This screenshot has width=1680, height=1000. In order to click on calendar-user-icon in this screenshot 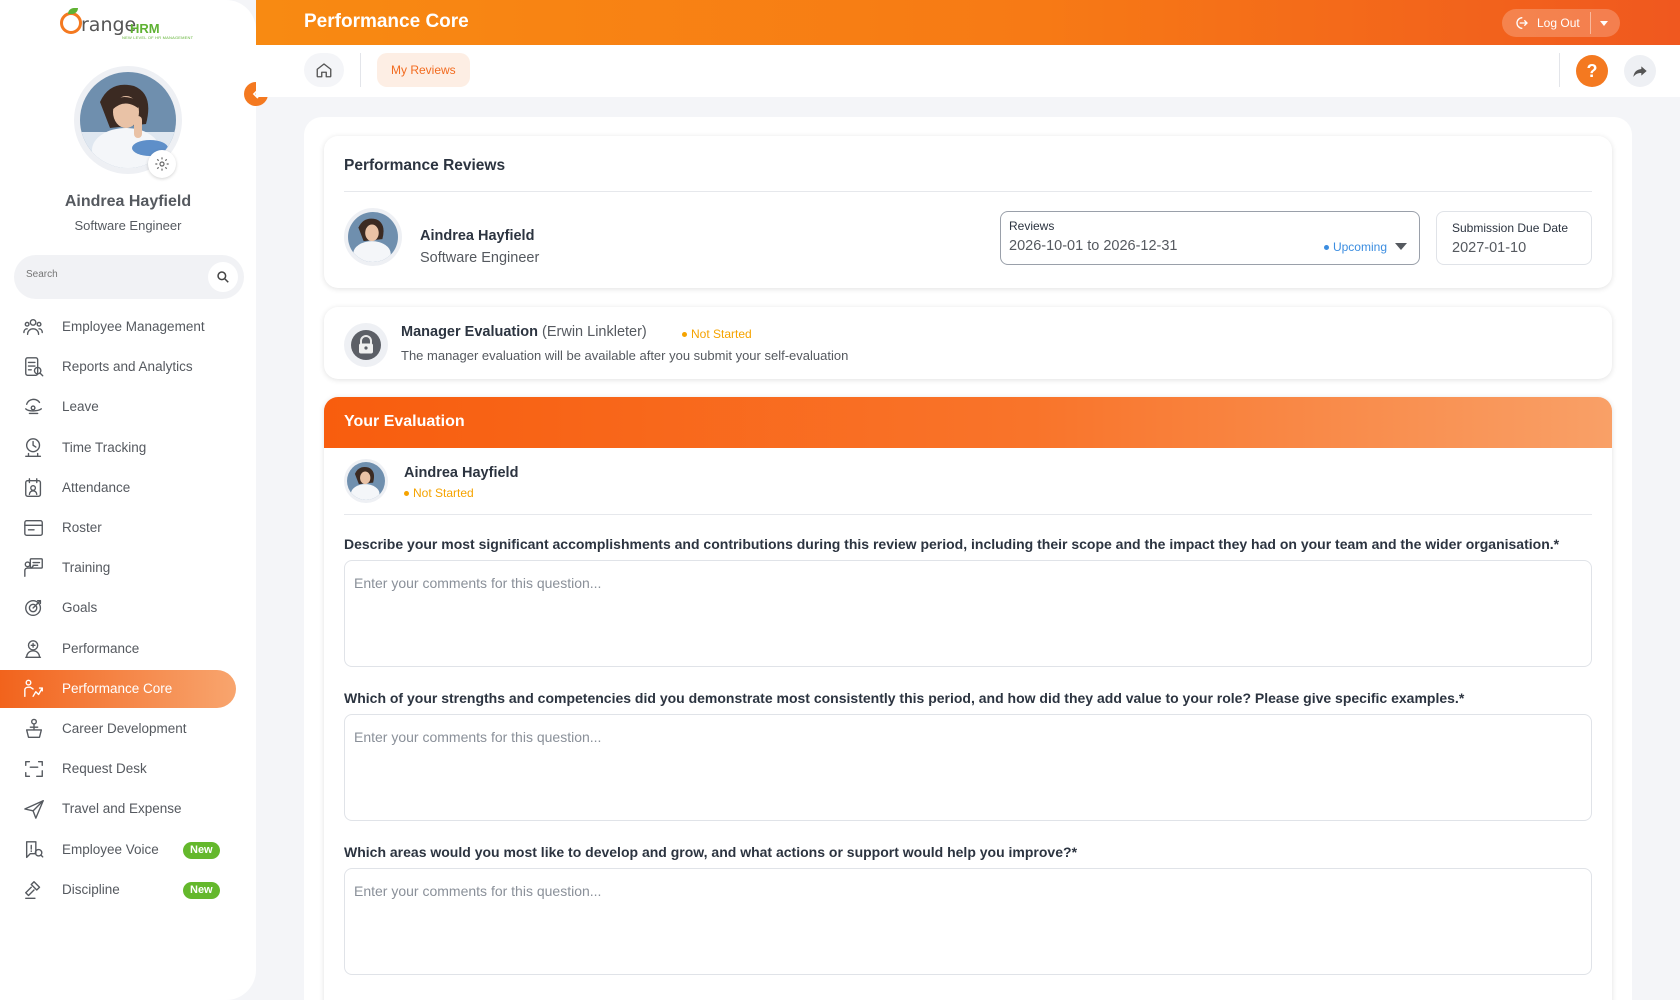, I will do `click(34, 488)`.